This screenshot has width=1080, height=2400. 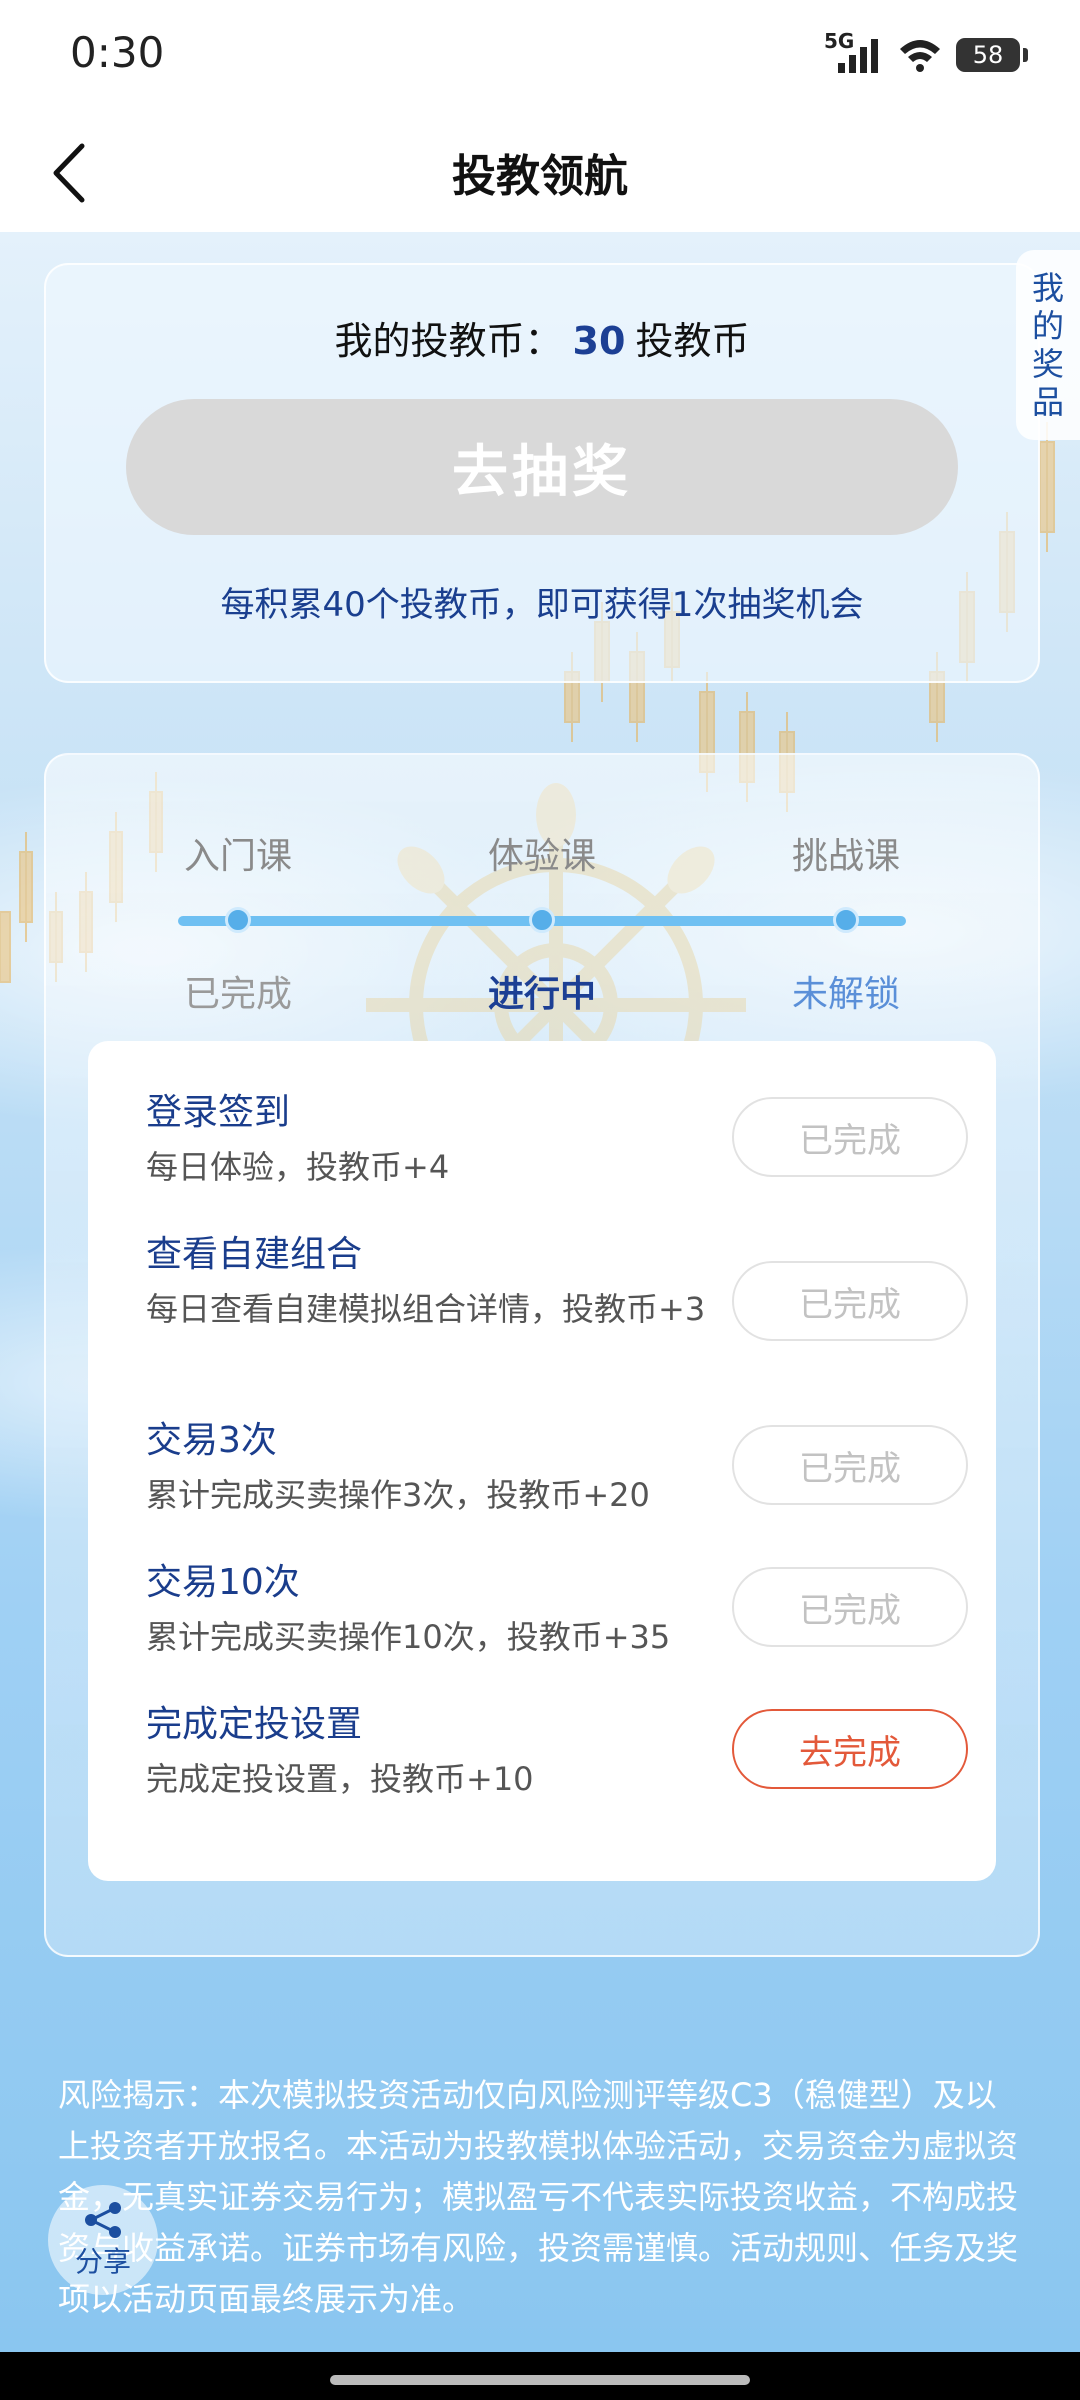 What do you see at coordinates (846, 920) in the screenshot?
I see `stage-dot-challenge` at bounding box center [846, 920].